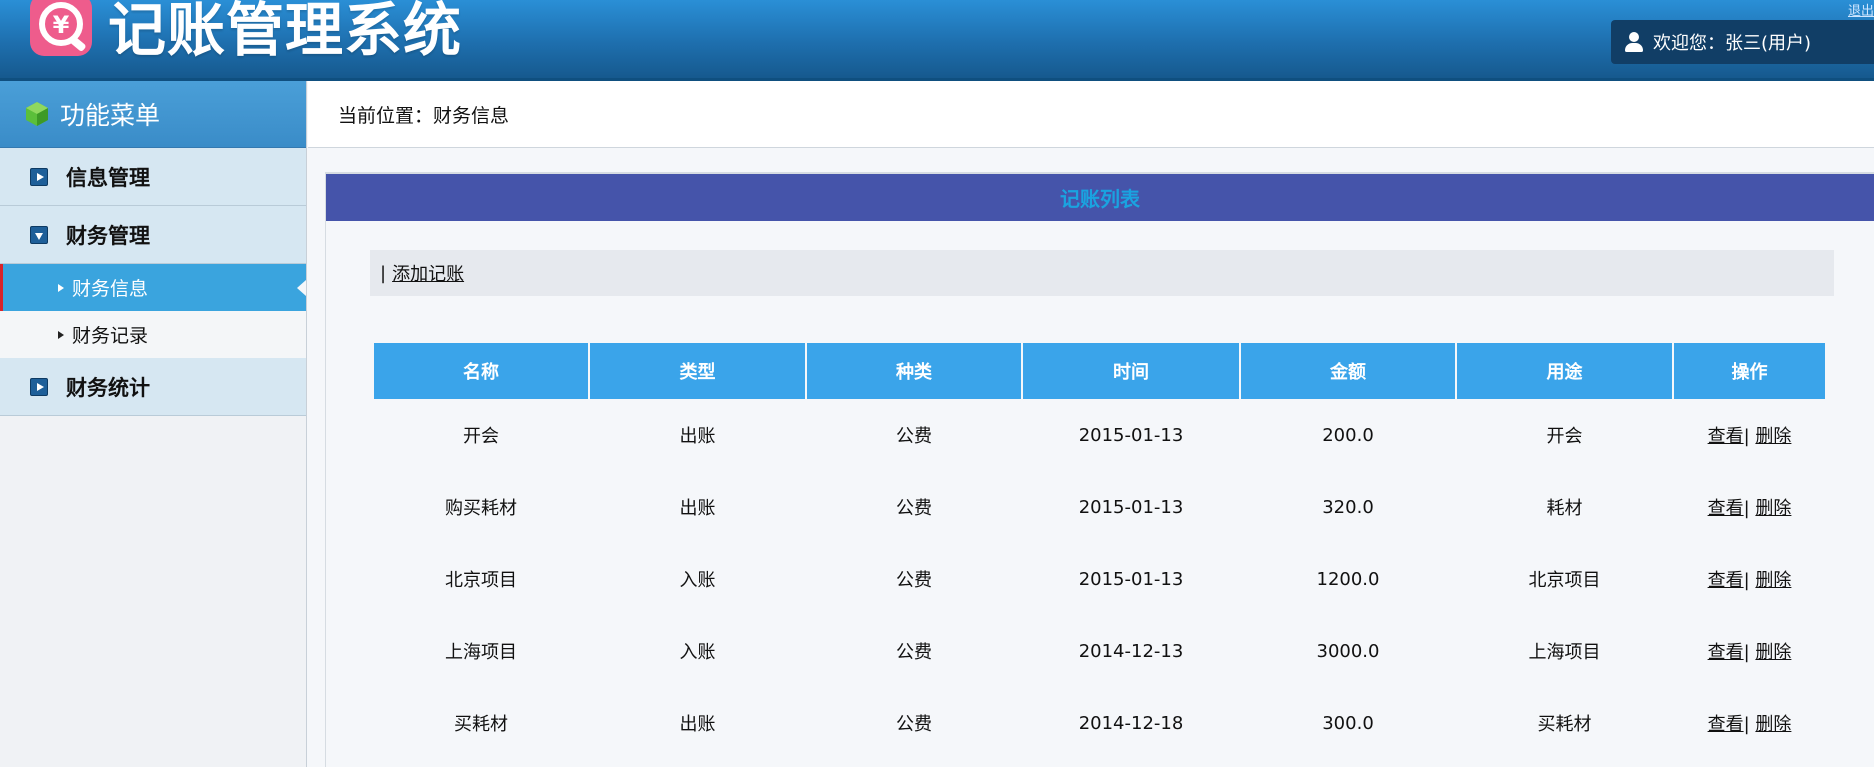 The height and width of the screenshot is (767, 1874). What do you see at coordinates (1091, 114) in the screenshot?
I see `breadcrumb: 当前位置：财务信息` at bounding box center [1091, 114].